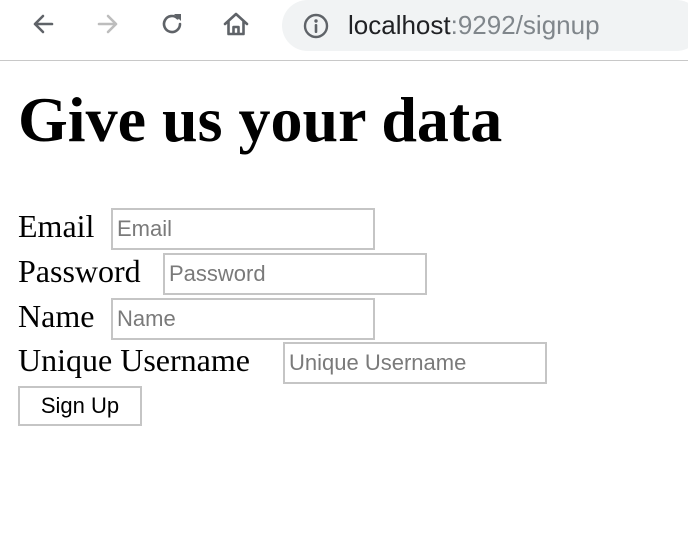  I want to click on home-icon, so click(236, 24).